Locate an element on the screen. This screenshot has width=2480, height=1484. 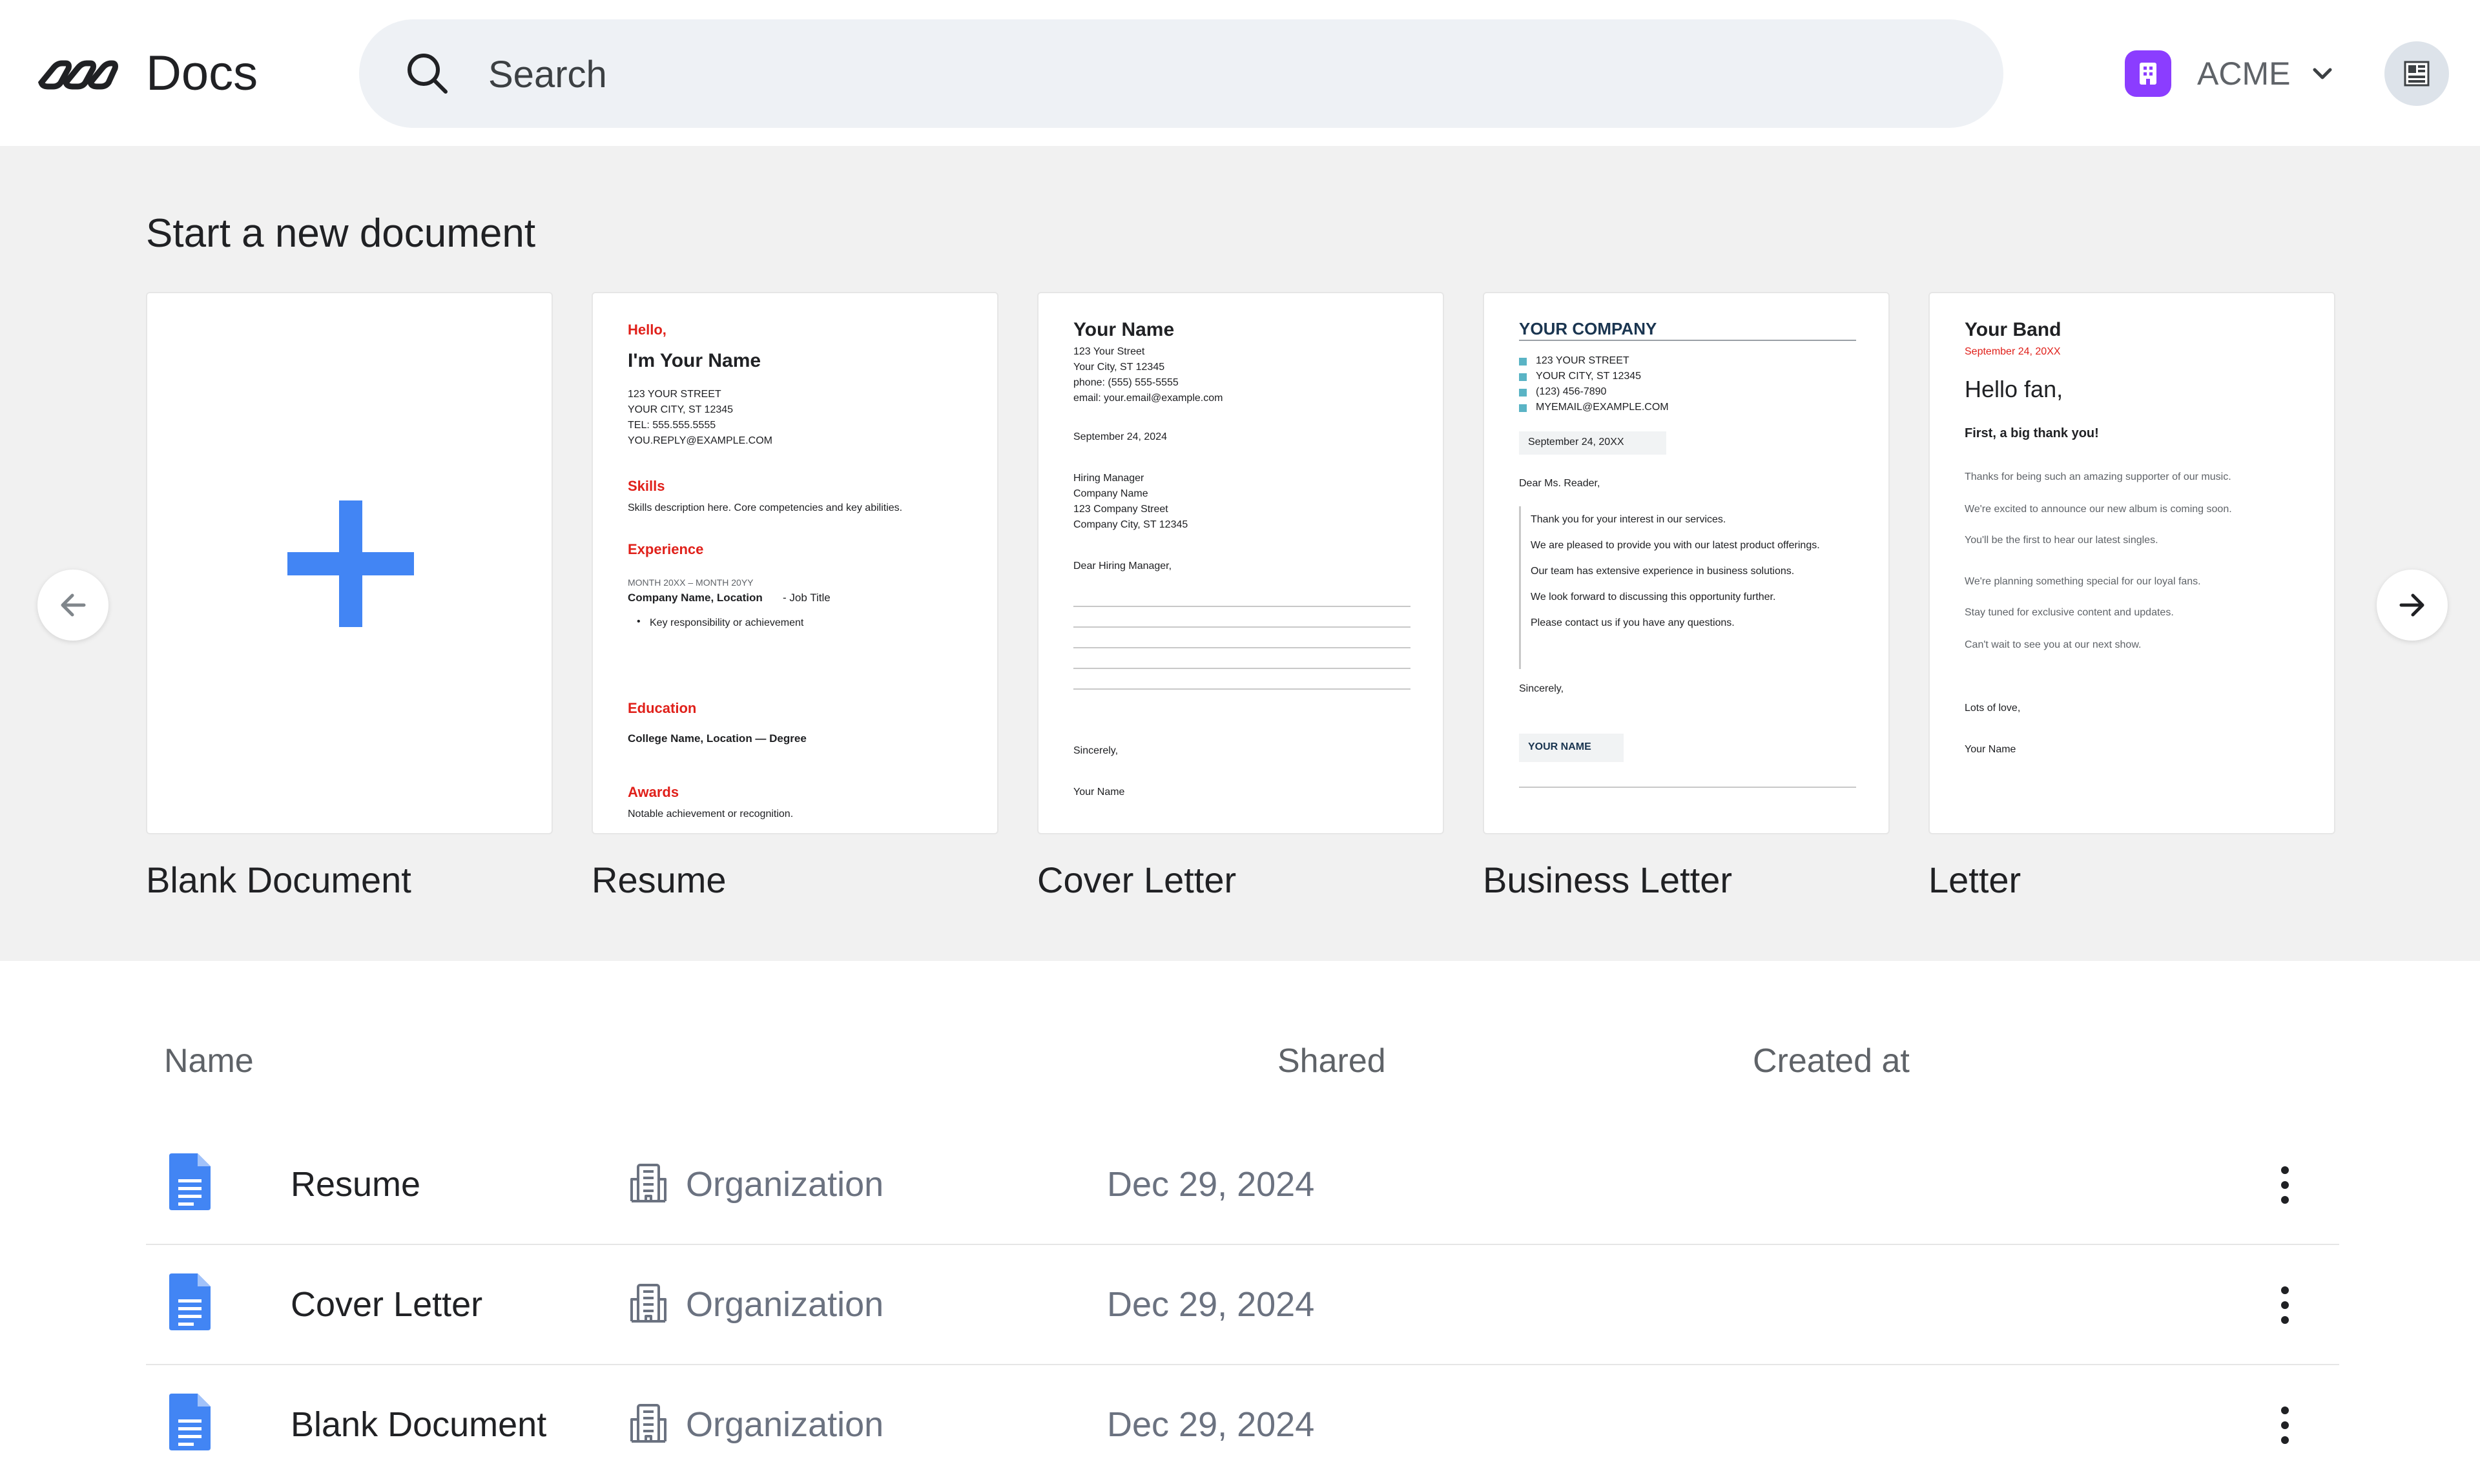
preview-text: September 24, 2024 is located at coordinates (1120, 436).